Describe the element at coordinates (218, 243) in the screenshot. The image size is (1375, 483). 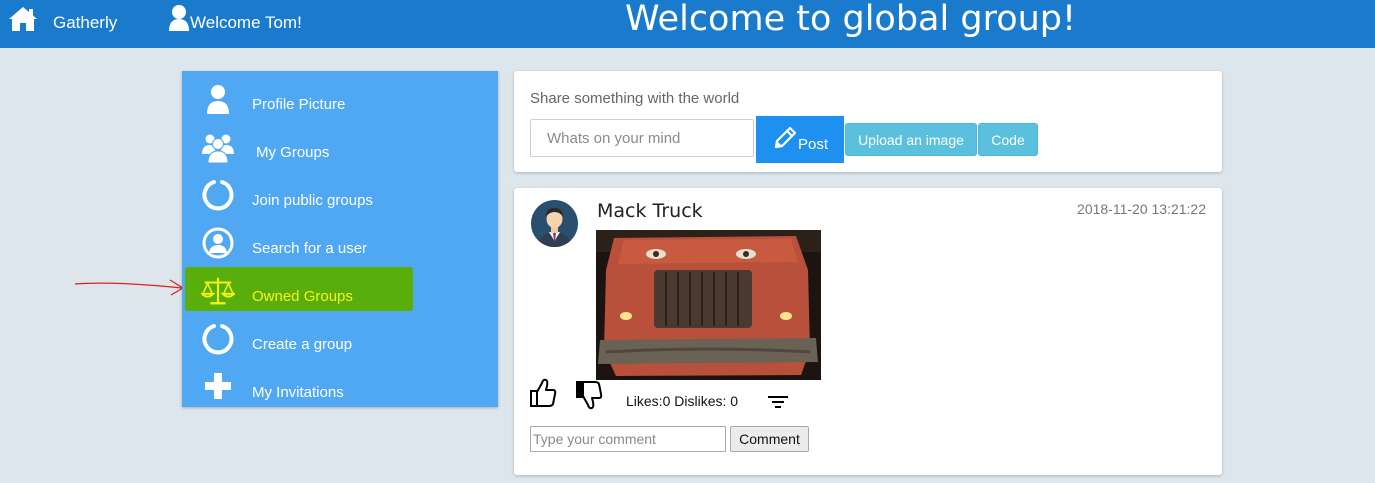
I see `user-circle-icon` at that location.